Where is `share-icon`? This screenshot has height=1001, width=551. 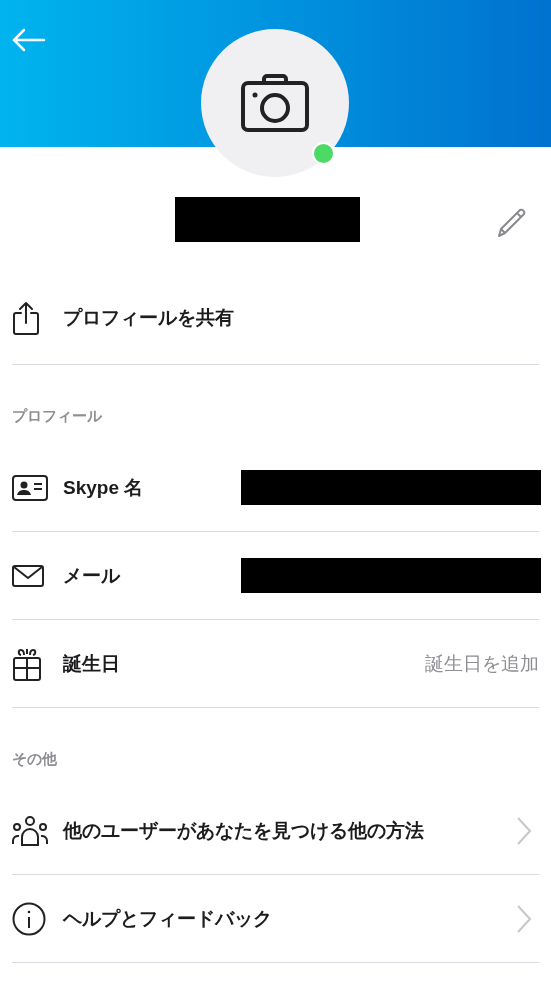 share-icon is located at coordinates (26, 318).